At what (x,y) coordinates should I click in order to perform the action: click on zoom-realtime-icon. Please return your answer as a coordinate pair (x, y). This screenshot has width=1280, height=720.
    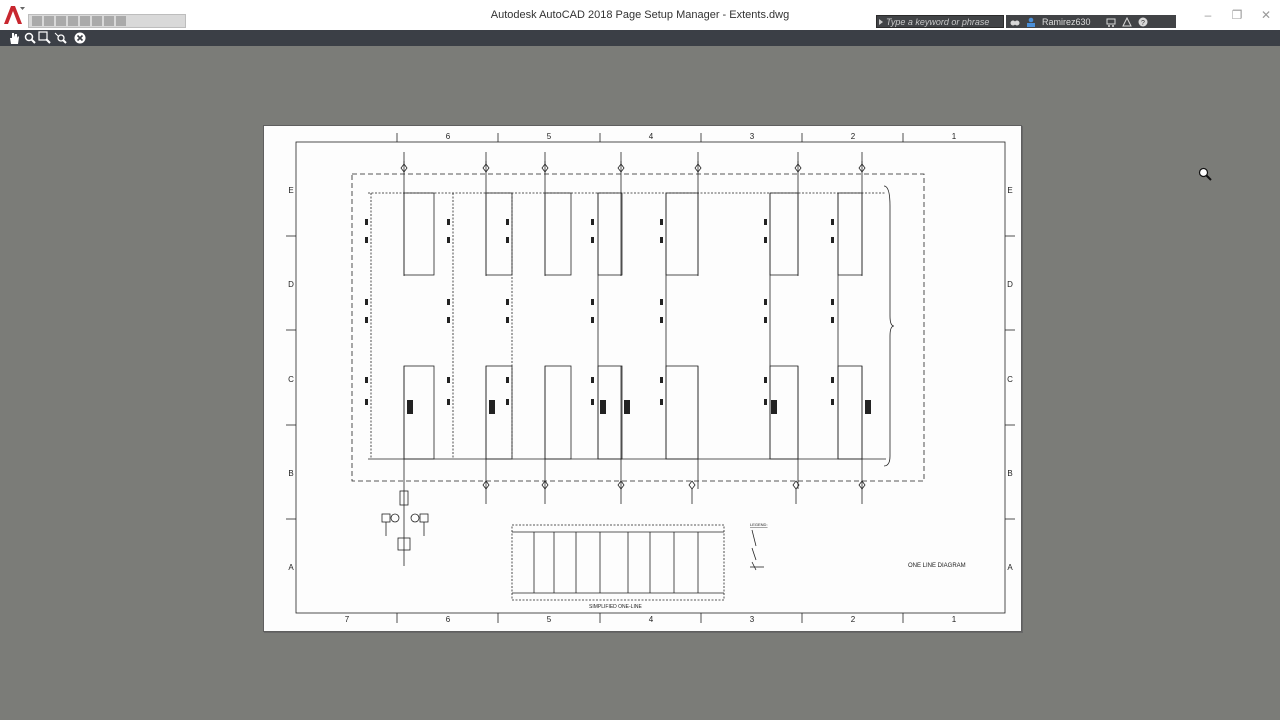
    Looking at the image, I should click on (30, 38).